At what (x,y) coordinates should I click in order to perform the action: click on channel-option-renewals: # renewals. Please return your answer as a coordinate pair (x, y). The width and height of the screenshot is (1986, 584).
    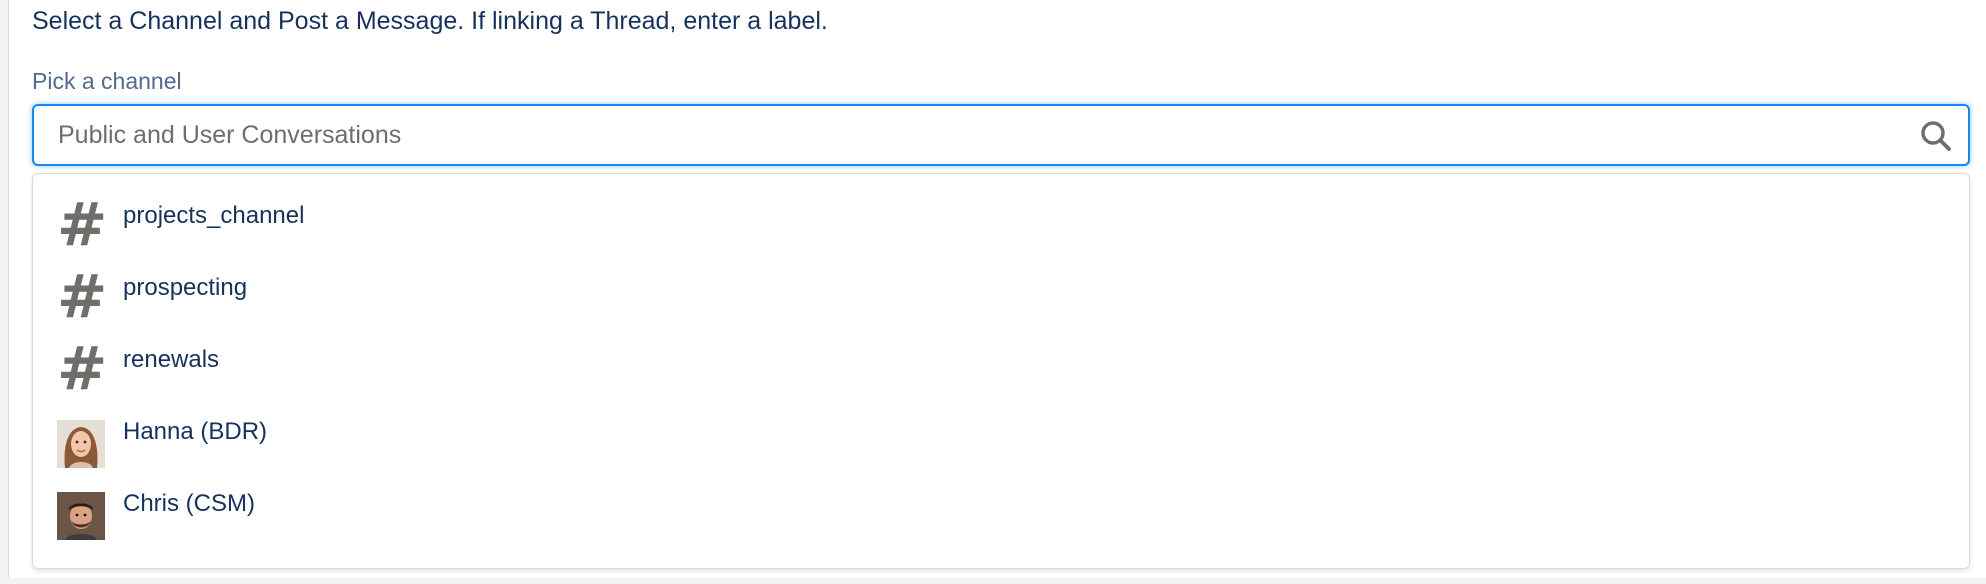
    Looking at the image, I should click on (1001, 369).